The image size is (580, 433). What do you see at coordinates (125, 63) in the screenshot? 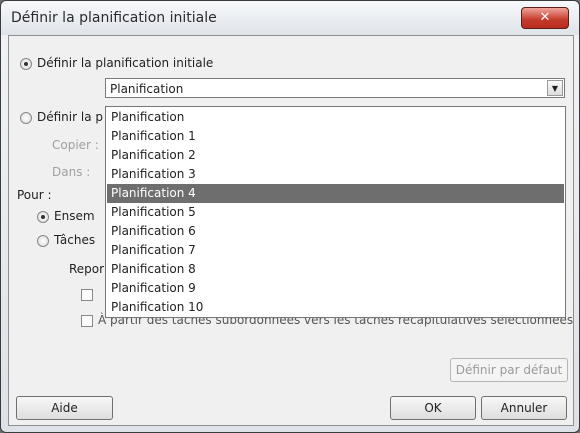
I see `set-baseline-label: Définir la planification initiale` at bounding box center [125, 63].